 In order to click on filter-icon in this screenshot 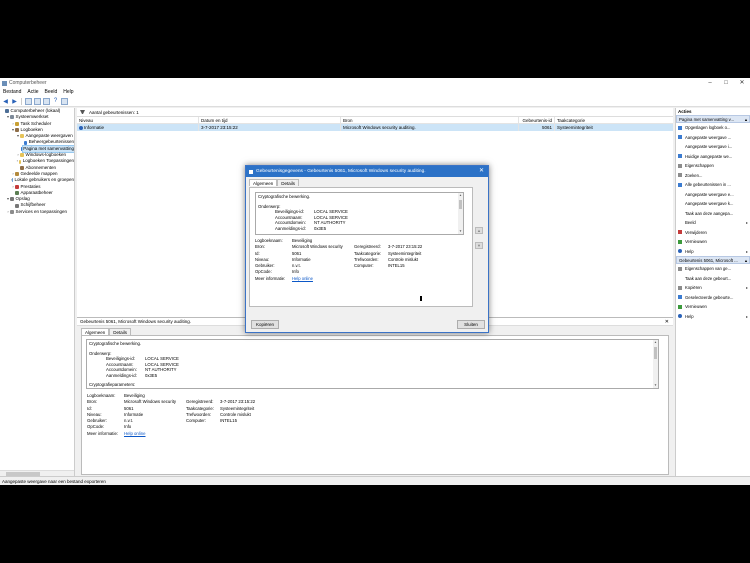, I will do `click(680, 137)`.